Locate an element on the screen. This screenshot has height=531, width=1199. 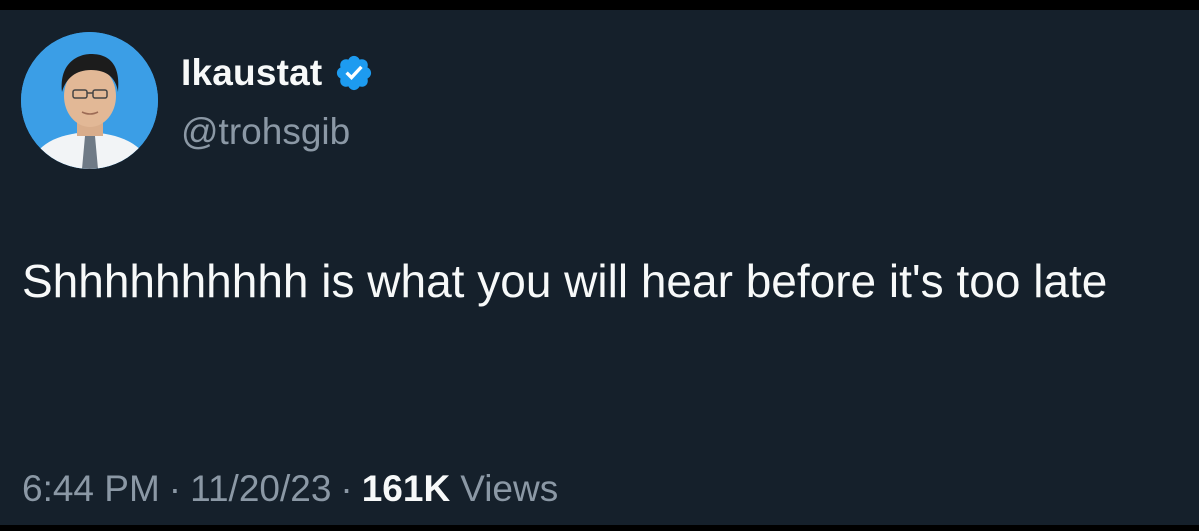
verified-badge-icon is located at coordinates (354, 73).